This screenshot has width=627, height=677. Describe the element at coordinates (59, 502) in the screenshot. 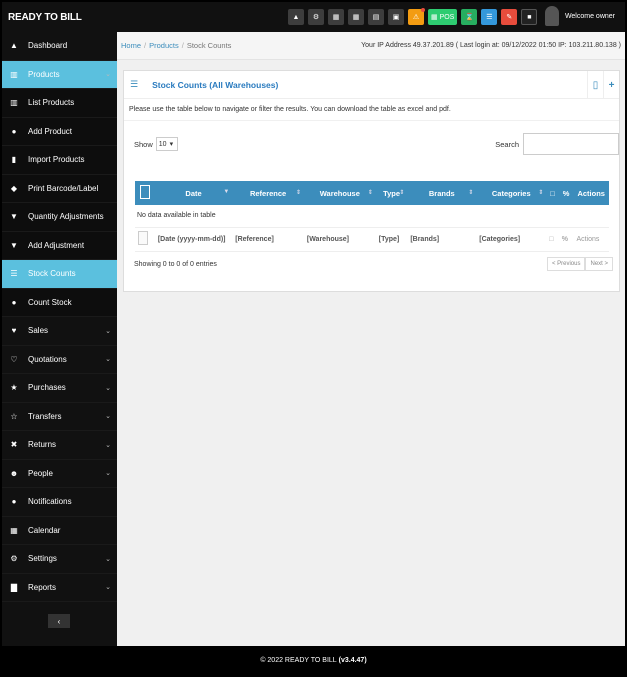

I see `sidebar-item-notifications: ● Notifications` at that location.